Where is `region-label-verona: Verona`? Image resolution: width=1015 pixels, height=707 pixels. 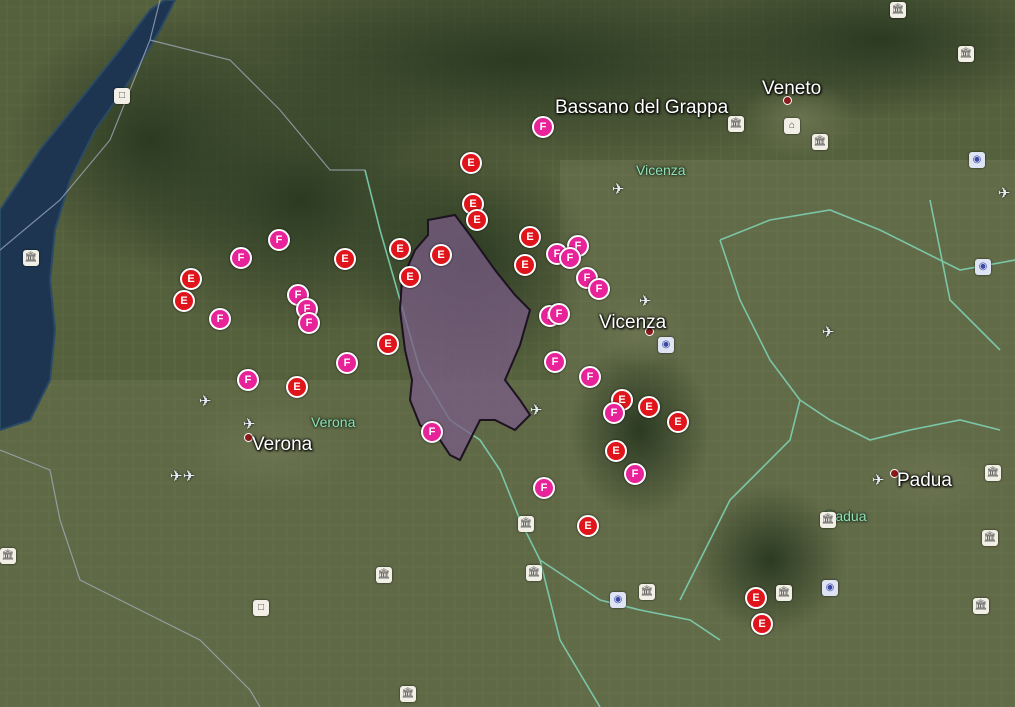
region-label-verona: Verona is located at coordinates (333, 422).